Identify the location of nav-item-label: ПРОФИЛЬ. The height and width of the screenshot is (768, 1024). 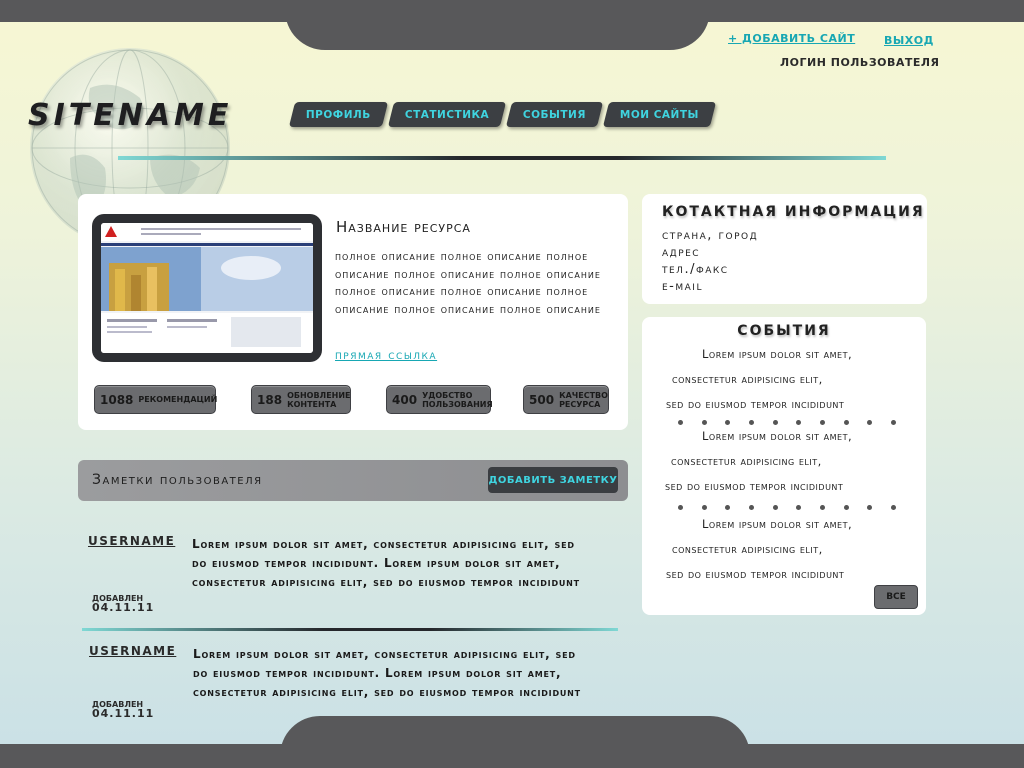
(338, 114).